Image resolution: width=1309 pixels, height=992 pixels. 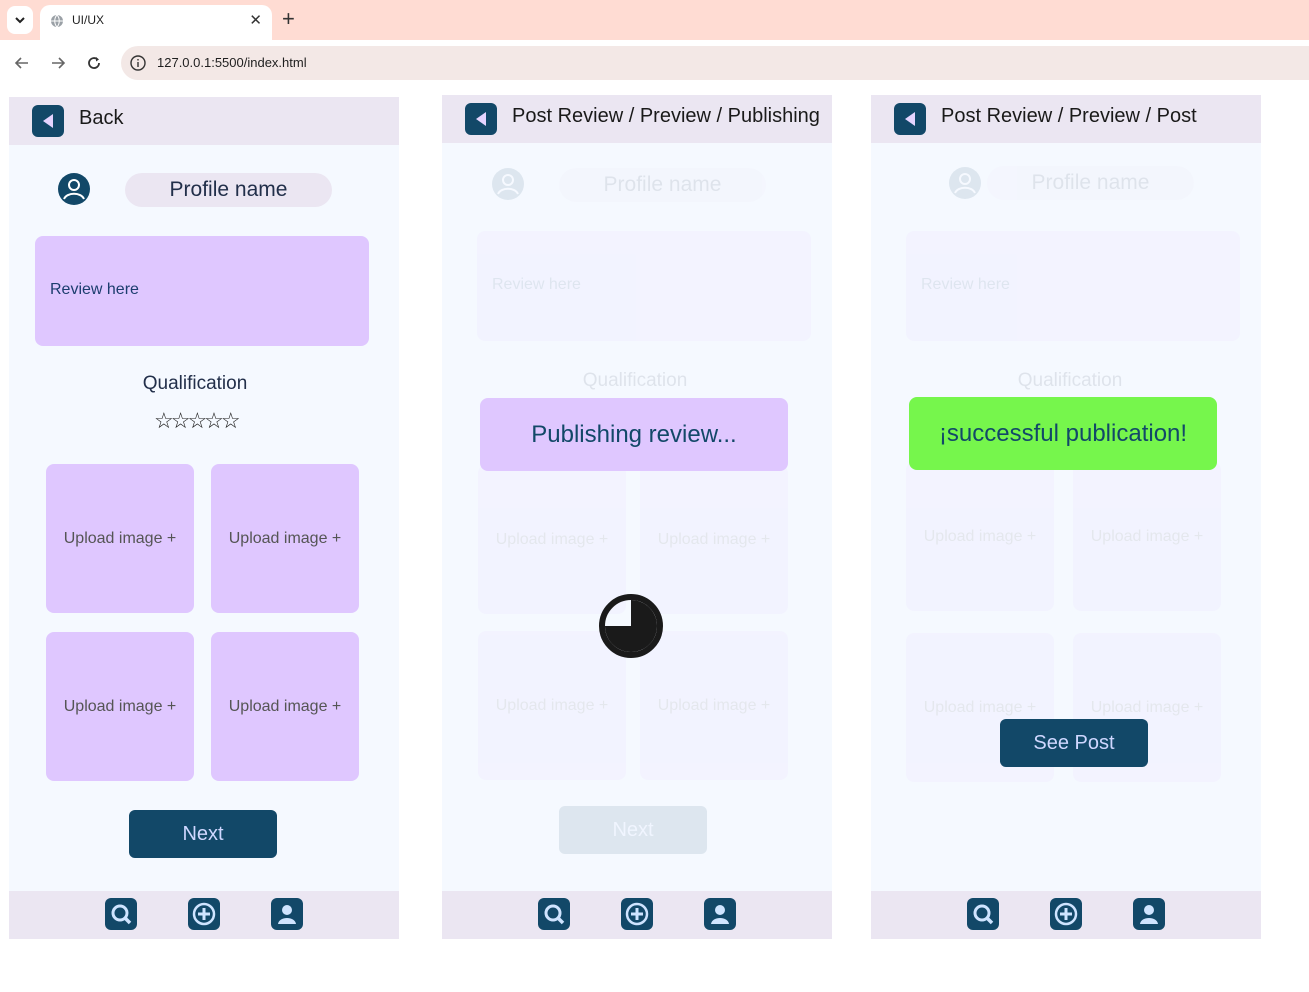 I want to click on url-field: 127.0.0.1:5500/index.html, so click(x=715, y=63).